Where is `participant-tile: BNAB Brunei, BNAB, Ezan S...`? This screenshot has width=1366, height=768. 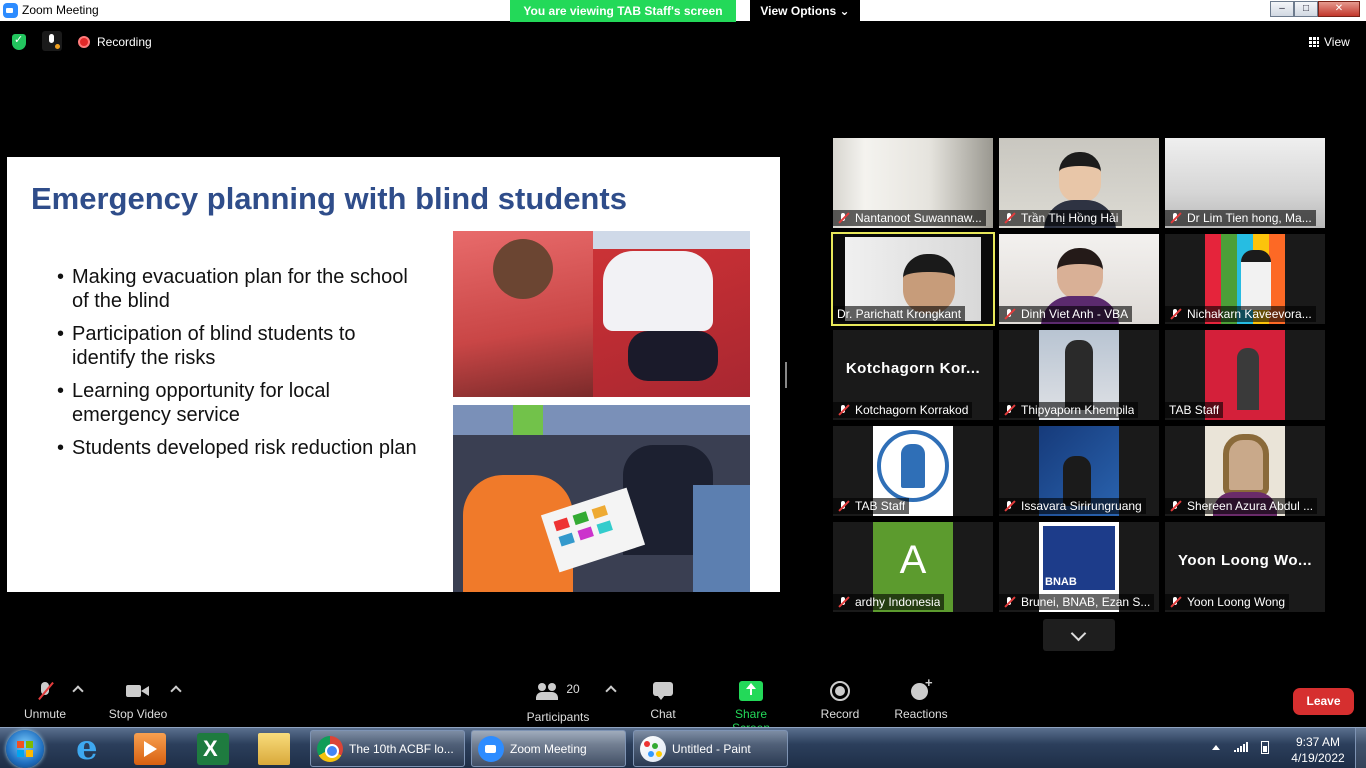
participant-tile: BNAB Brunei, BNAB, Ezan S... is located at coordinates (1079, 567).